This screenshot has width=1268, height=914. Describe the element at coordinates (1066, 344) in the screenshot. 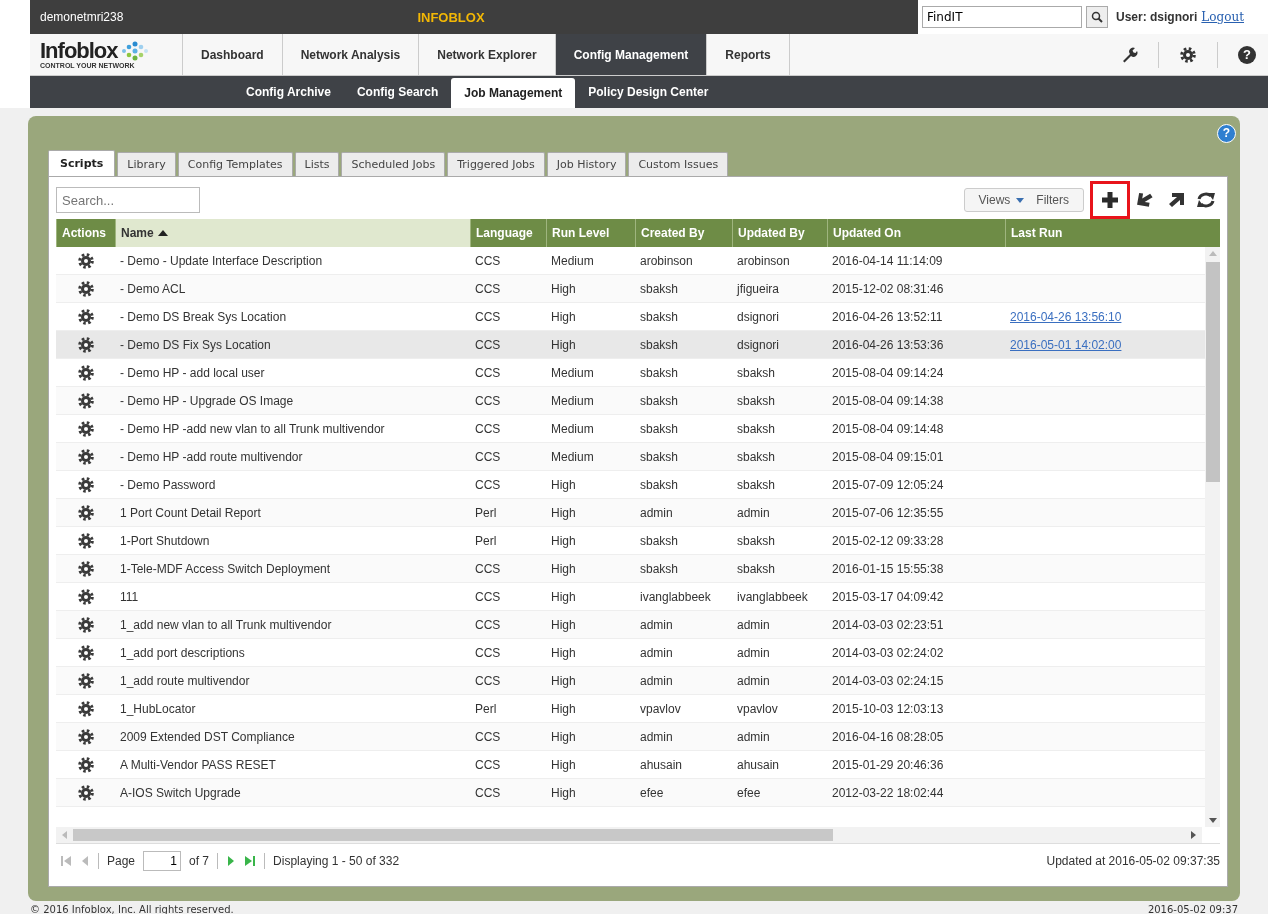

I see `last-run-link: 2016-05-01 14:02:00` at that location.